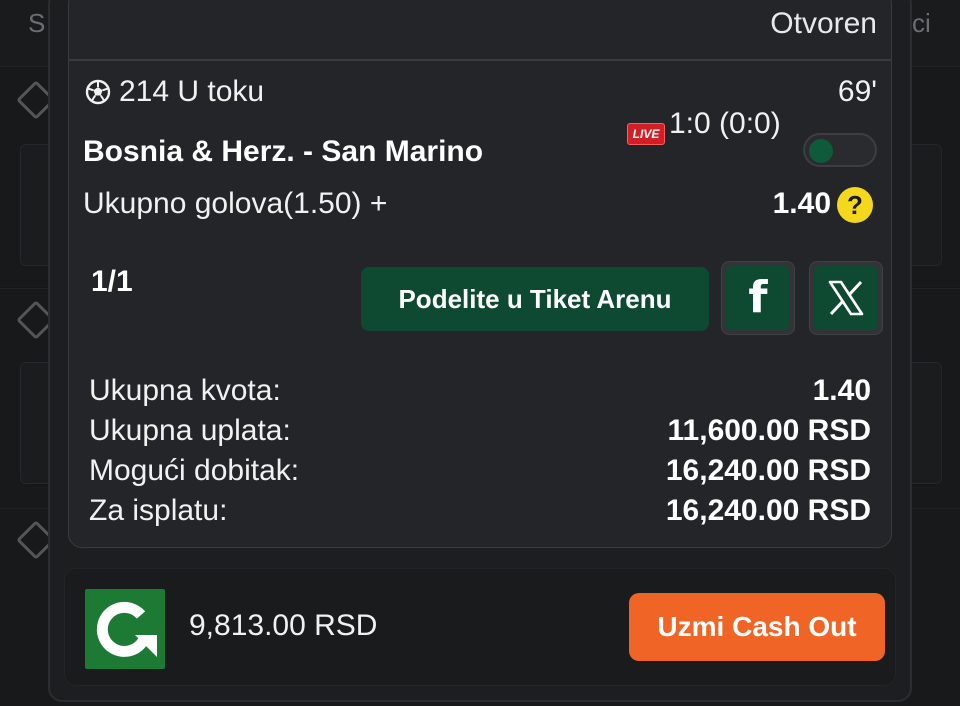 The height and width of the screenshot is (706, 960). I want to click on summary-row: Ukupna kvota: 1.40, so click(480, 391).